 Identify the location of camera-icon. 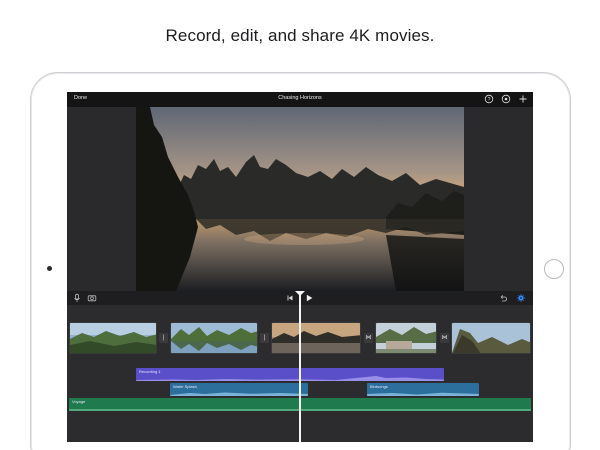
(92, 298).